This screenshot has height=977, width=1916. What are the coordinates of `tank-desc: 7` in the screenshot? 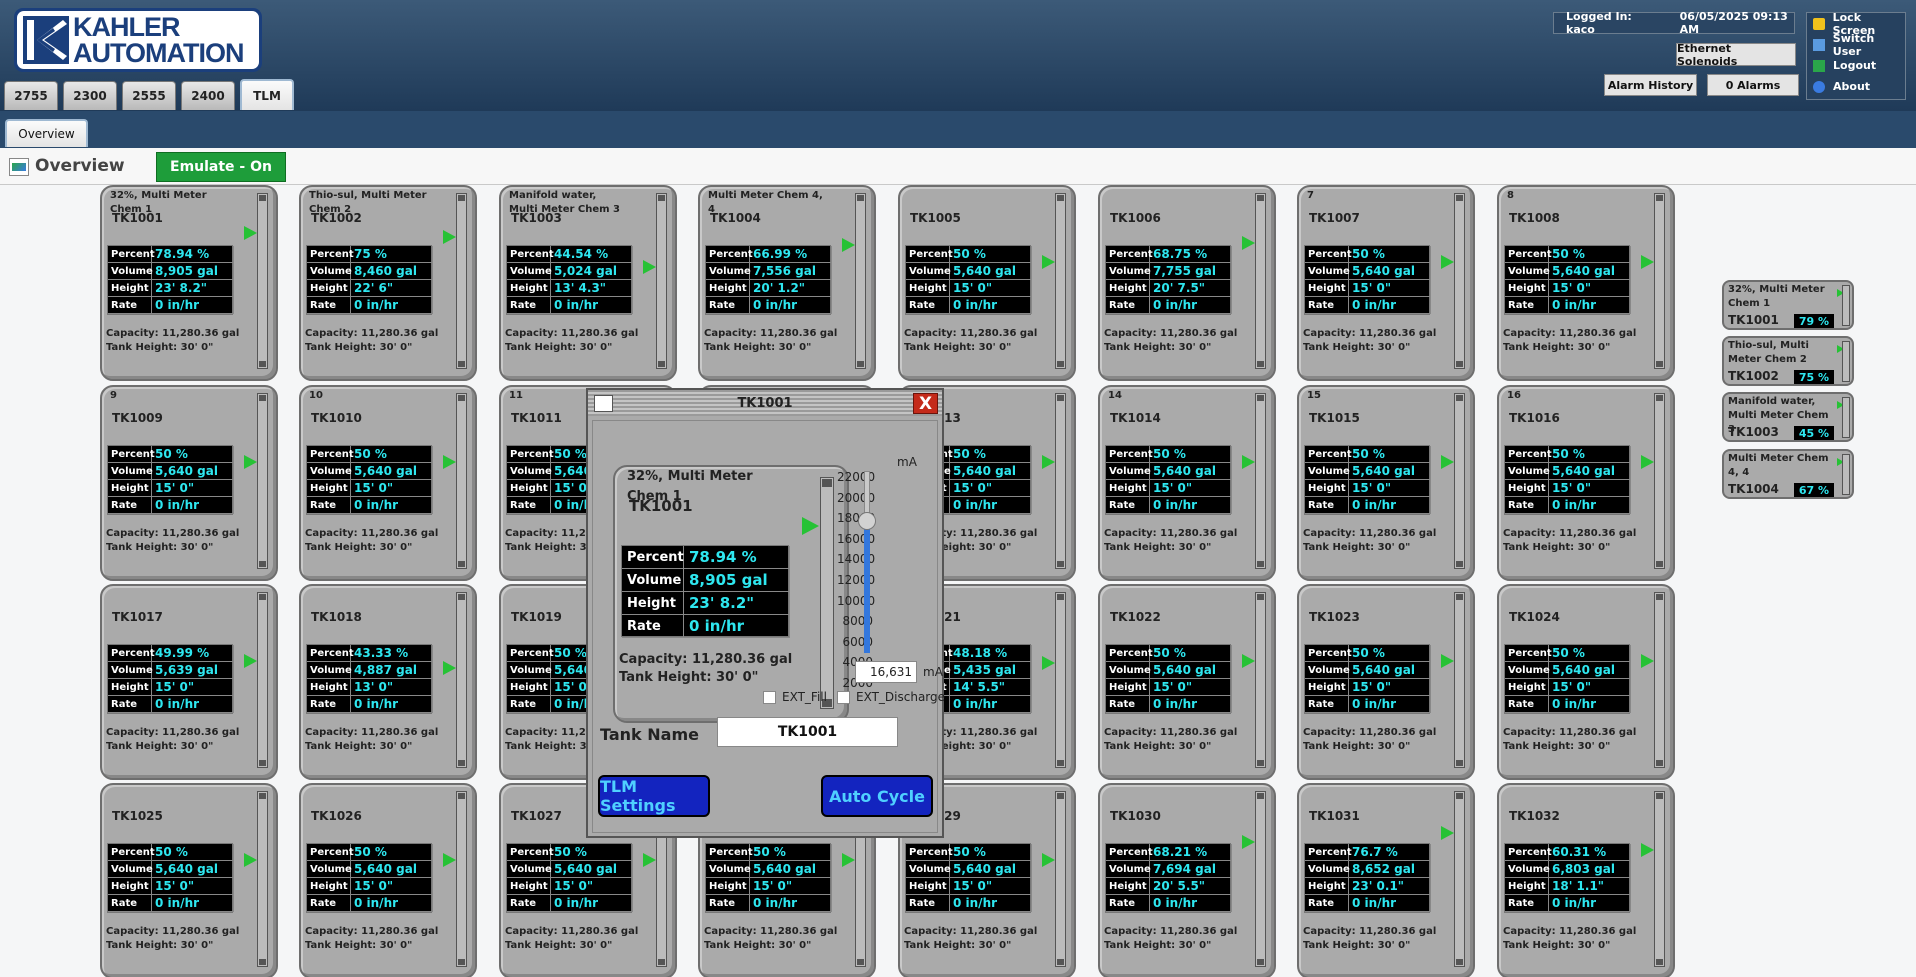 It's located at (1310, 195).